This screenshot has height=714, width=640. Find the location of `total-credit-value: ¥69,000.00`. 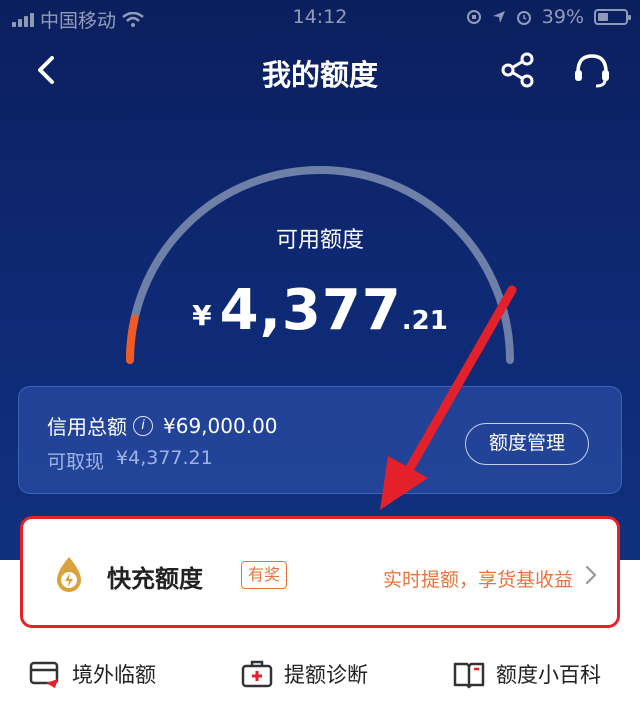

total-credit-value: ¥69,000.00 is located at coordinates (220, 425).